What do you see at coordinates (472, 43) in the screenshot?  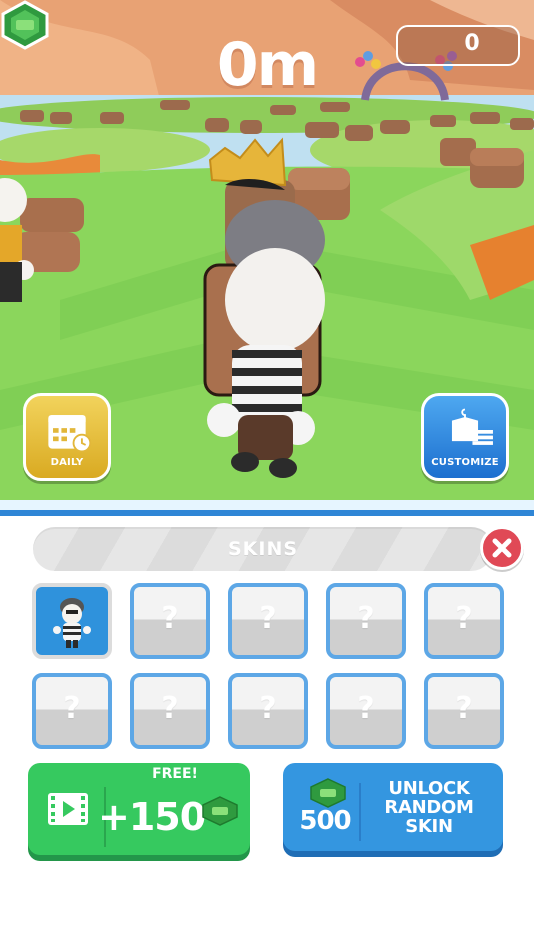 I see `currency-count: 0` at bounding box center [472, 43].